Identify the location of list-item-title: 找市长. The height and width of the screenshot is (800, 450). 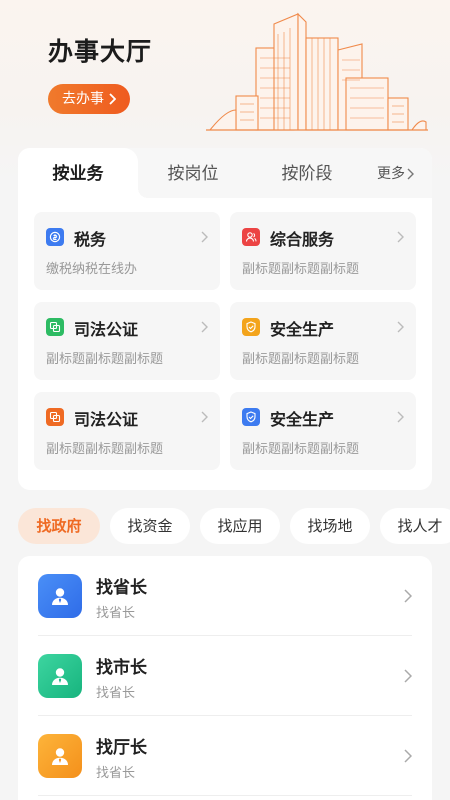
(121, 668).